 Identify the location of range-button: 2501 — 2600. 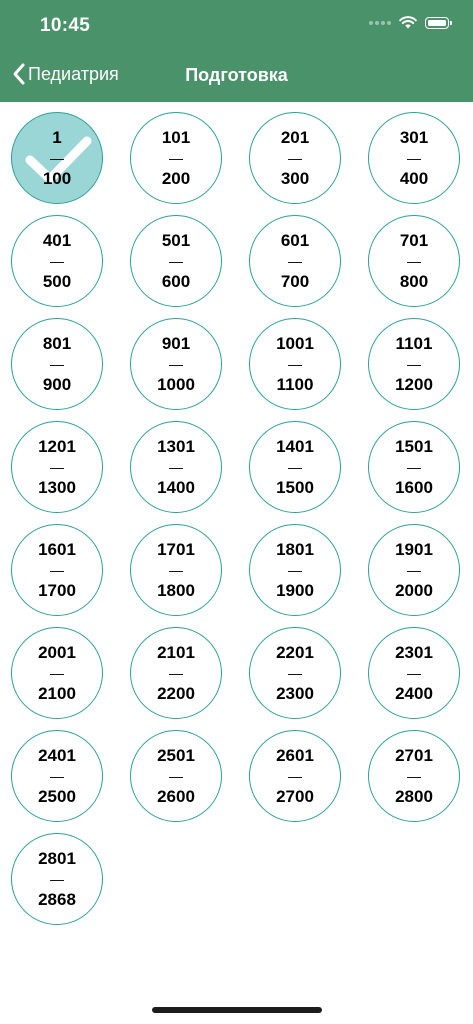
(176, 776).